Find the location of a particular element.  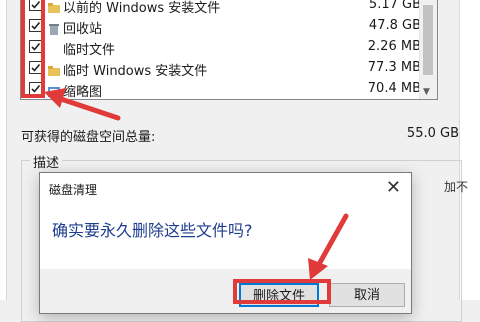

vertical-scrollbar: ▼ is located at coordinates (428, 49).